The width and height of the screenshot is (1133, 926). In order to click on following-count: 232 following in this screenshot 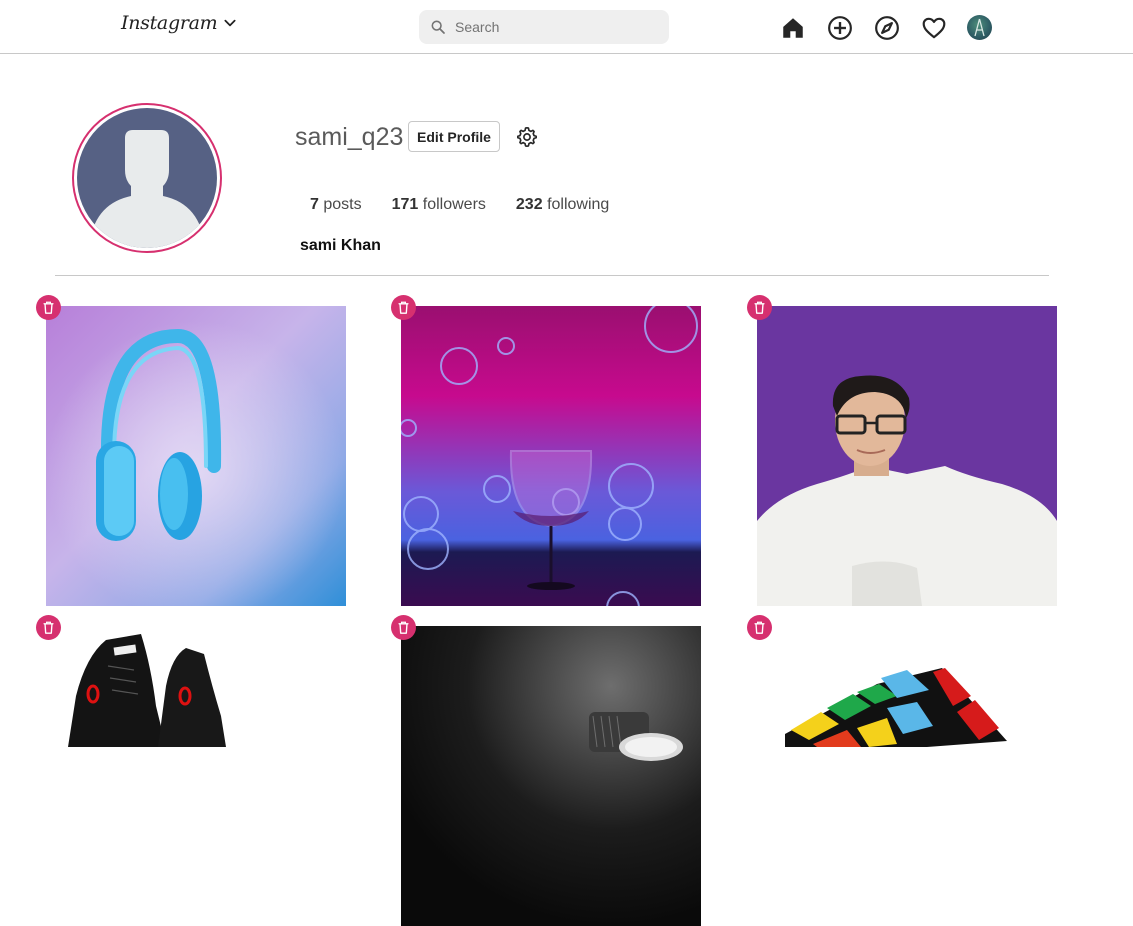, I will do `click(562, 205)`.